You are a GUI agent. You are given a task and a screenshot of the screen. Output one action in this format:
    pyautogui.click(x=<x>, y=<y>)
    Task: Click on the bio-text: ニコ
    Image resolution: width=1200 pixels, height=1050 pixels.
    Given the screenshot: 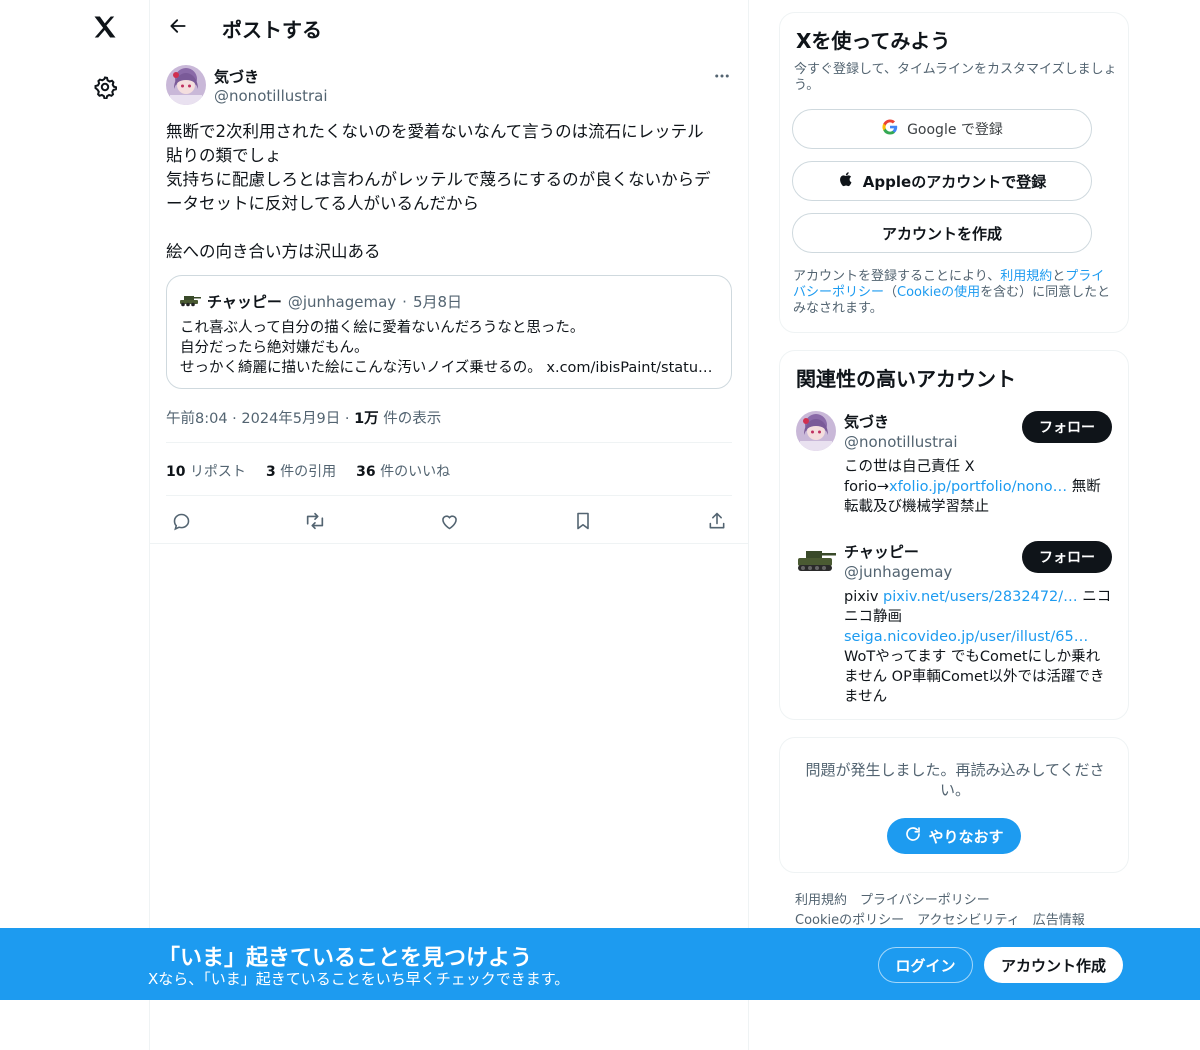 What is the action you would take?
    pyautogui.click(x=1094, y=597)
    